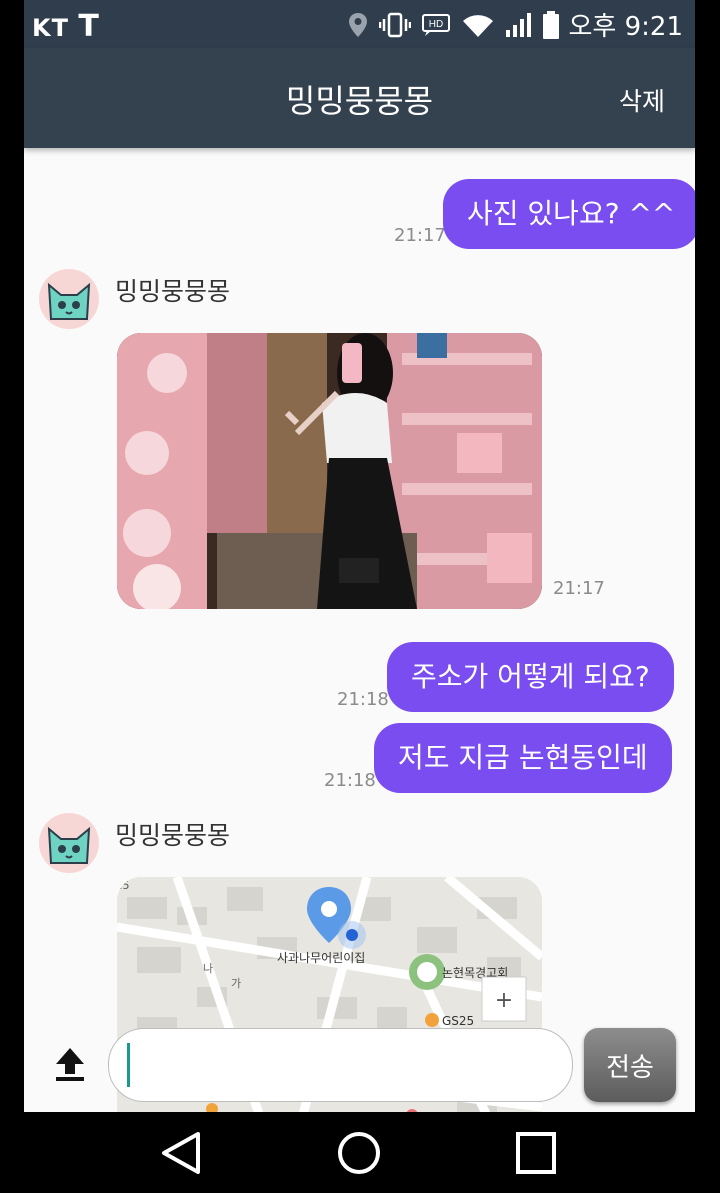 The width and height of the screenshot is (720, 1193). I want to click on photo-image, so click(329, 471).